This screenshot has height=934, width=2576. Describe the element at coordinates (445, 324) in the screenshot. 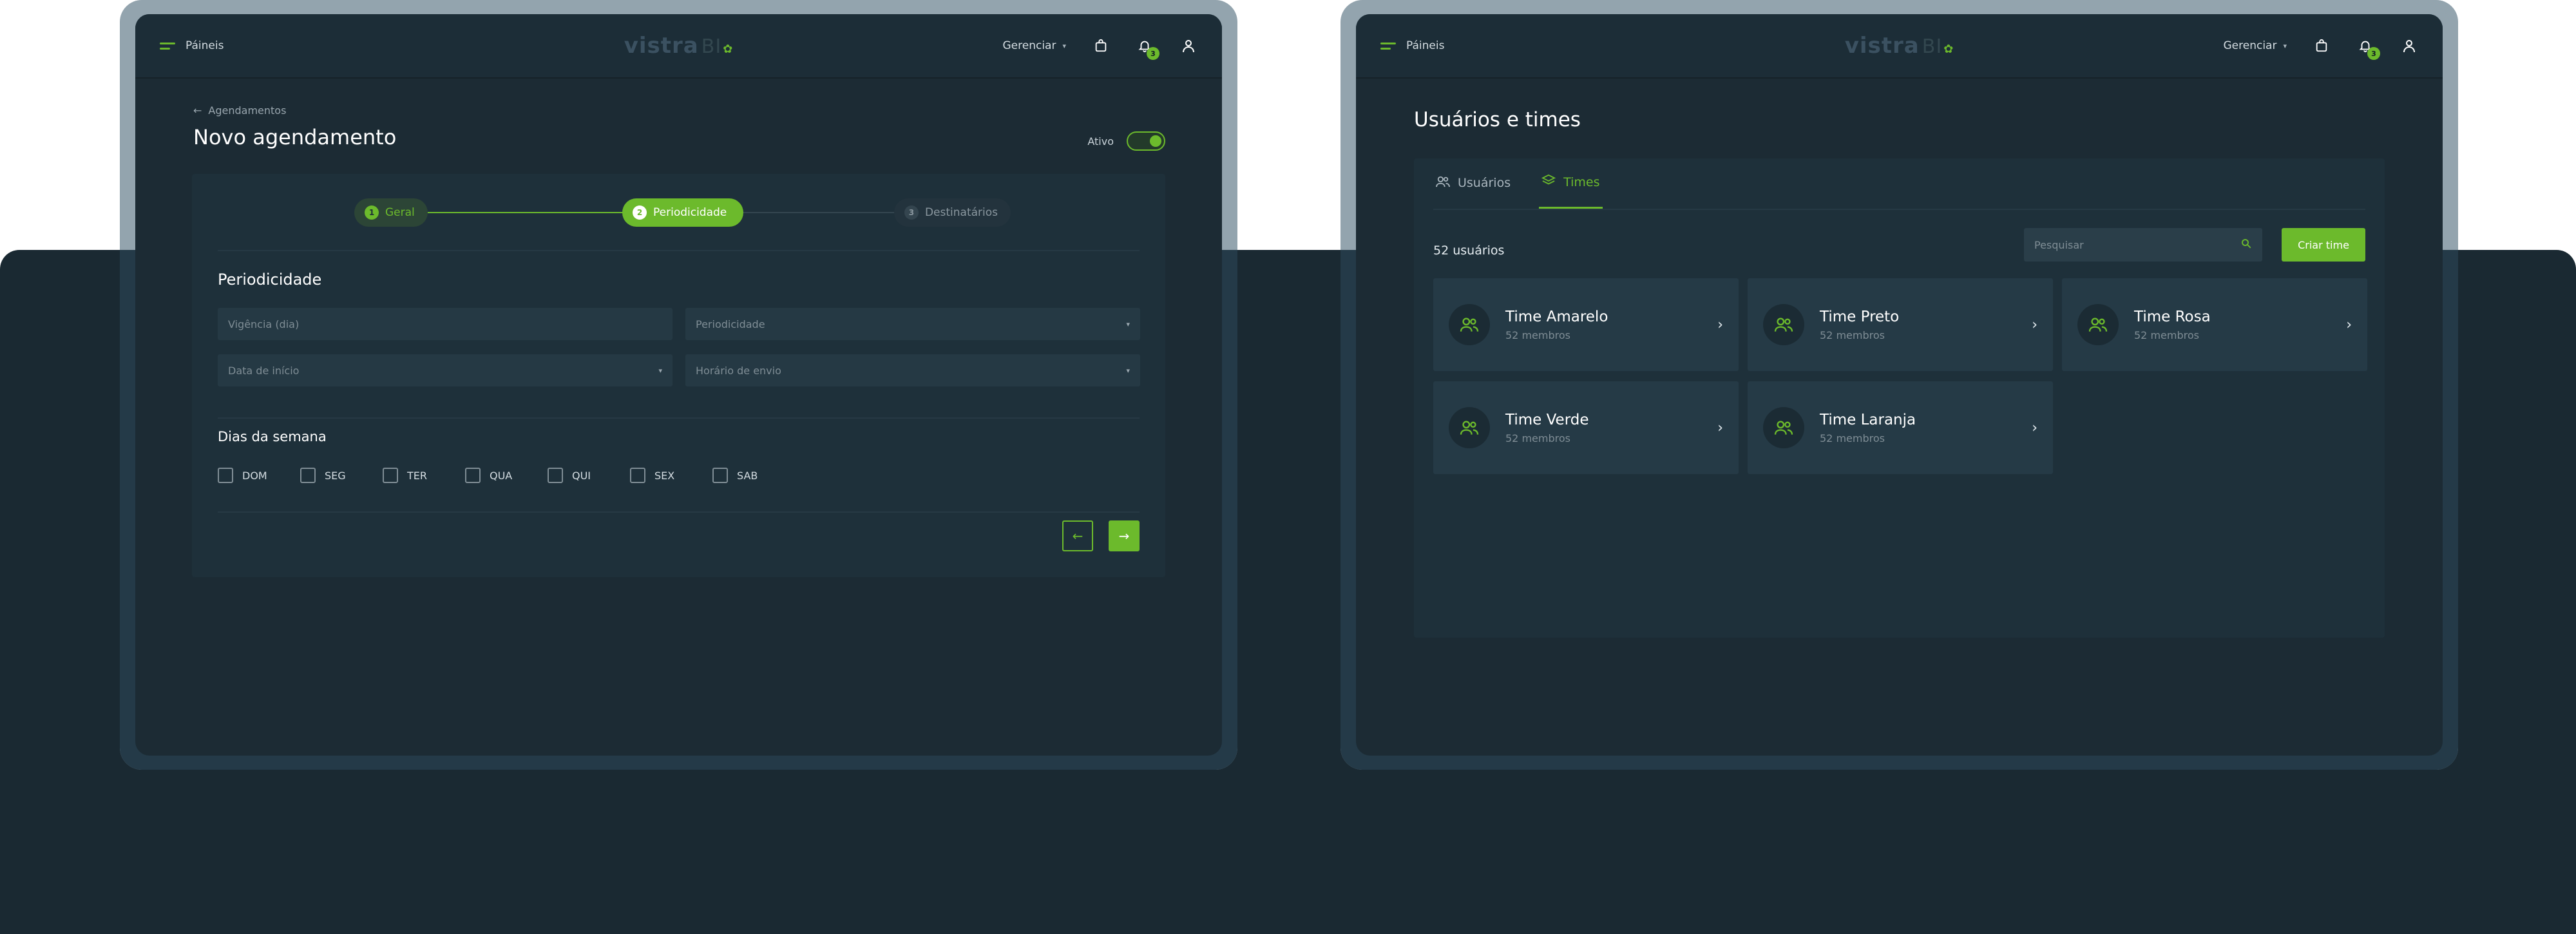

I see `validity-input: Vigência (dia)` at that location.